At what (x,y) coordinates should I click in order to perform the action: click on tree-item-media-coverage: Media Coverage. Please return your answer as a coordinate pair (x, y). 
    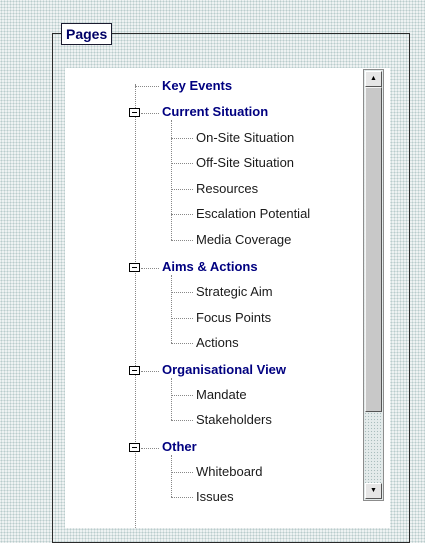
    Looking at the image, I should click on (243, 240).